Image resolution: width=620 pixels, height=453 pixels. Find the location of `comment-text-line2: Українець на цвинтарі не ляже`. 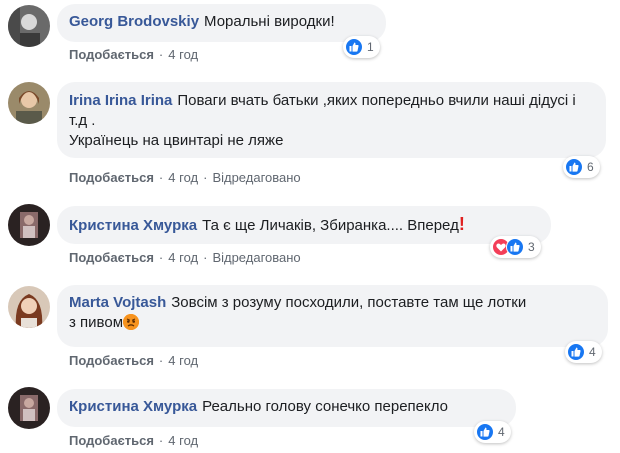

comment-text-line2: Українець на цвинтарі не ляже is located at coordinates (176, 140).